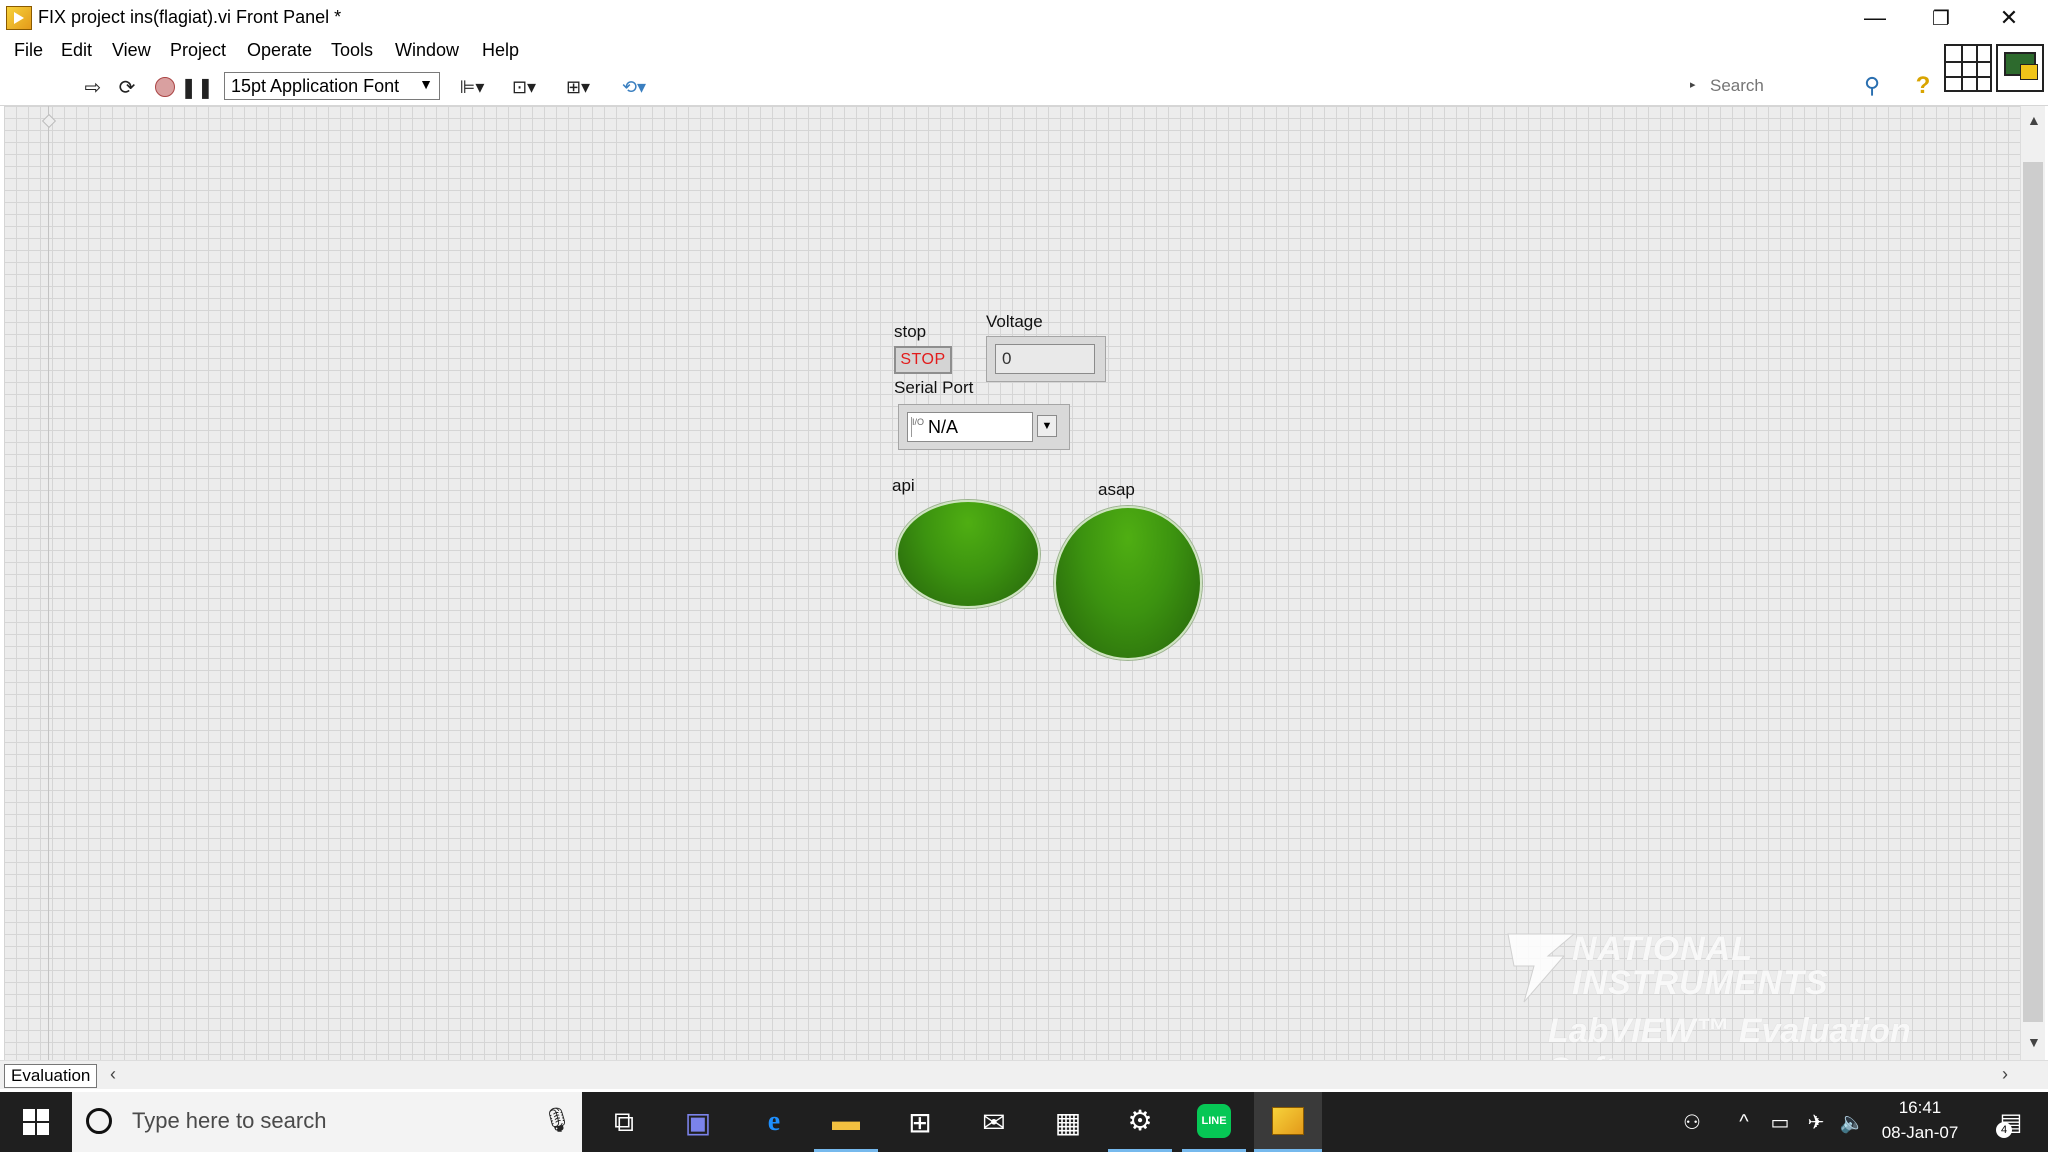  Describe the element at coordinates (1014, 321) in the screenshot. I see `voltage-label: Voltage` at that location.